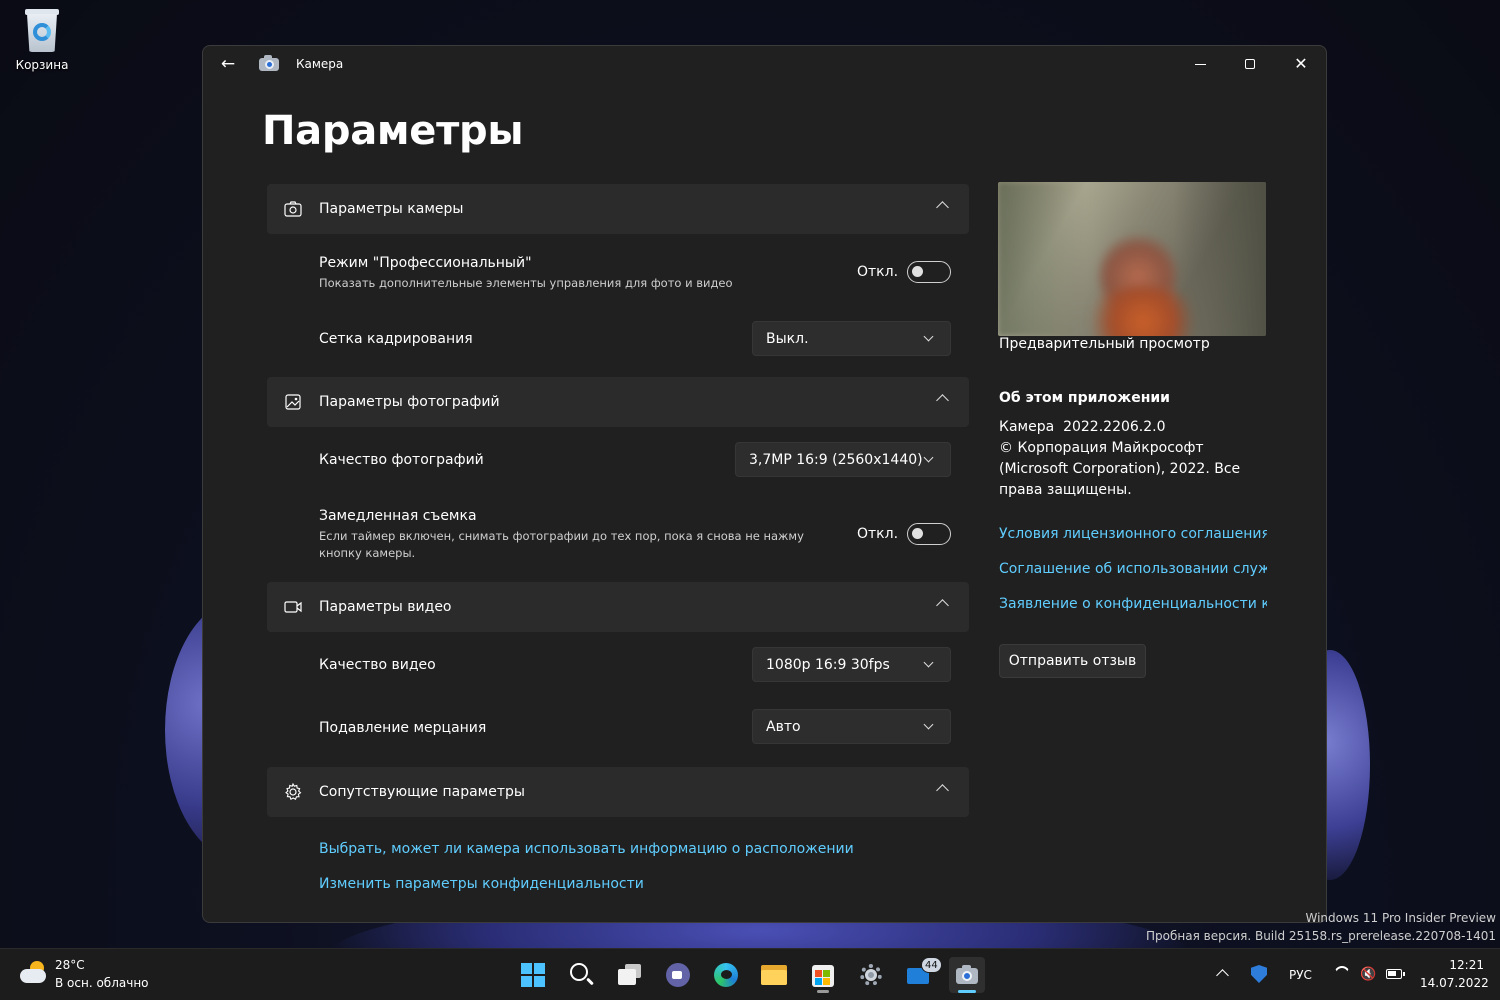 The width and height of the screenshot is (1500, 1000). Describe the element at coordinates (34, 973) in the screenshot. I see `weather-partly-cloudy-icon` at that location.